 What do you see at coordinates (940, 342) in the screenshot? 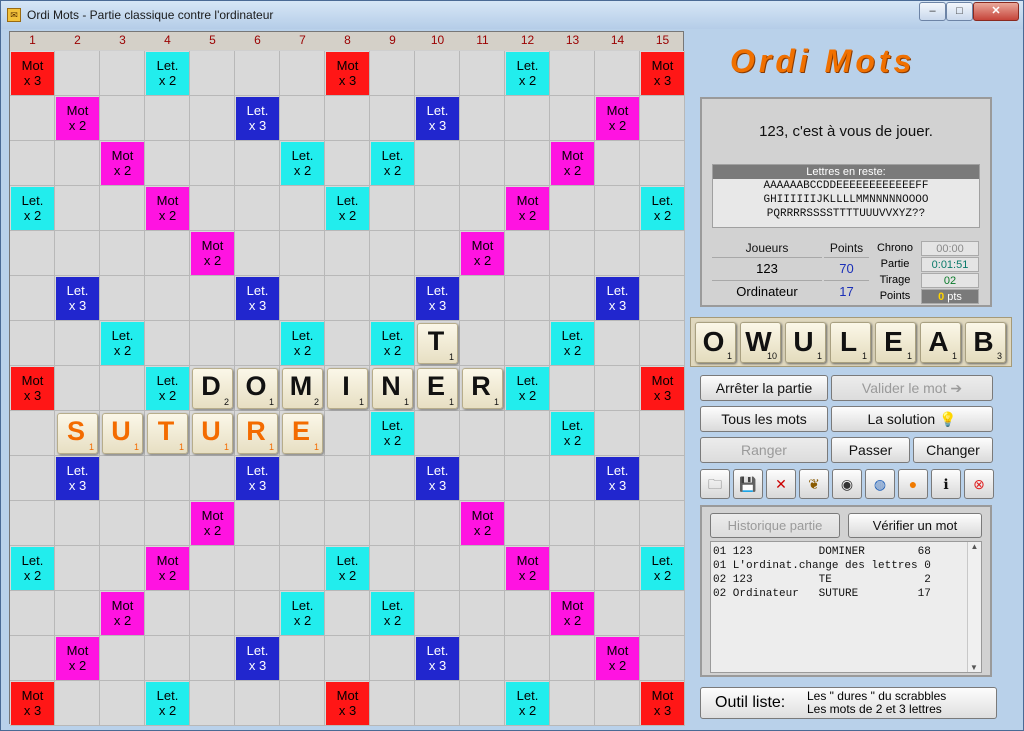
I see `rack-tile: A1` at bounding box center [940, 342].